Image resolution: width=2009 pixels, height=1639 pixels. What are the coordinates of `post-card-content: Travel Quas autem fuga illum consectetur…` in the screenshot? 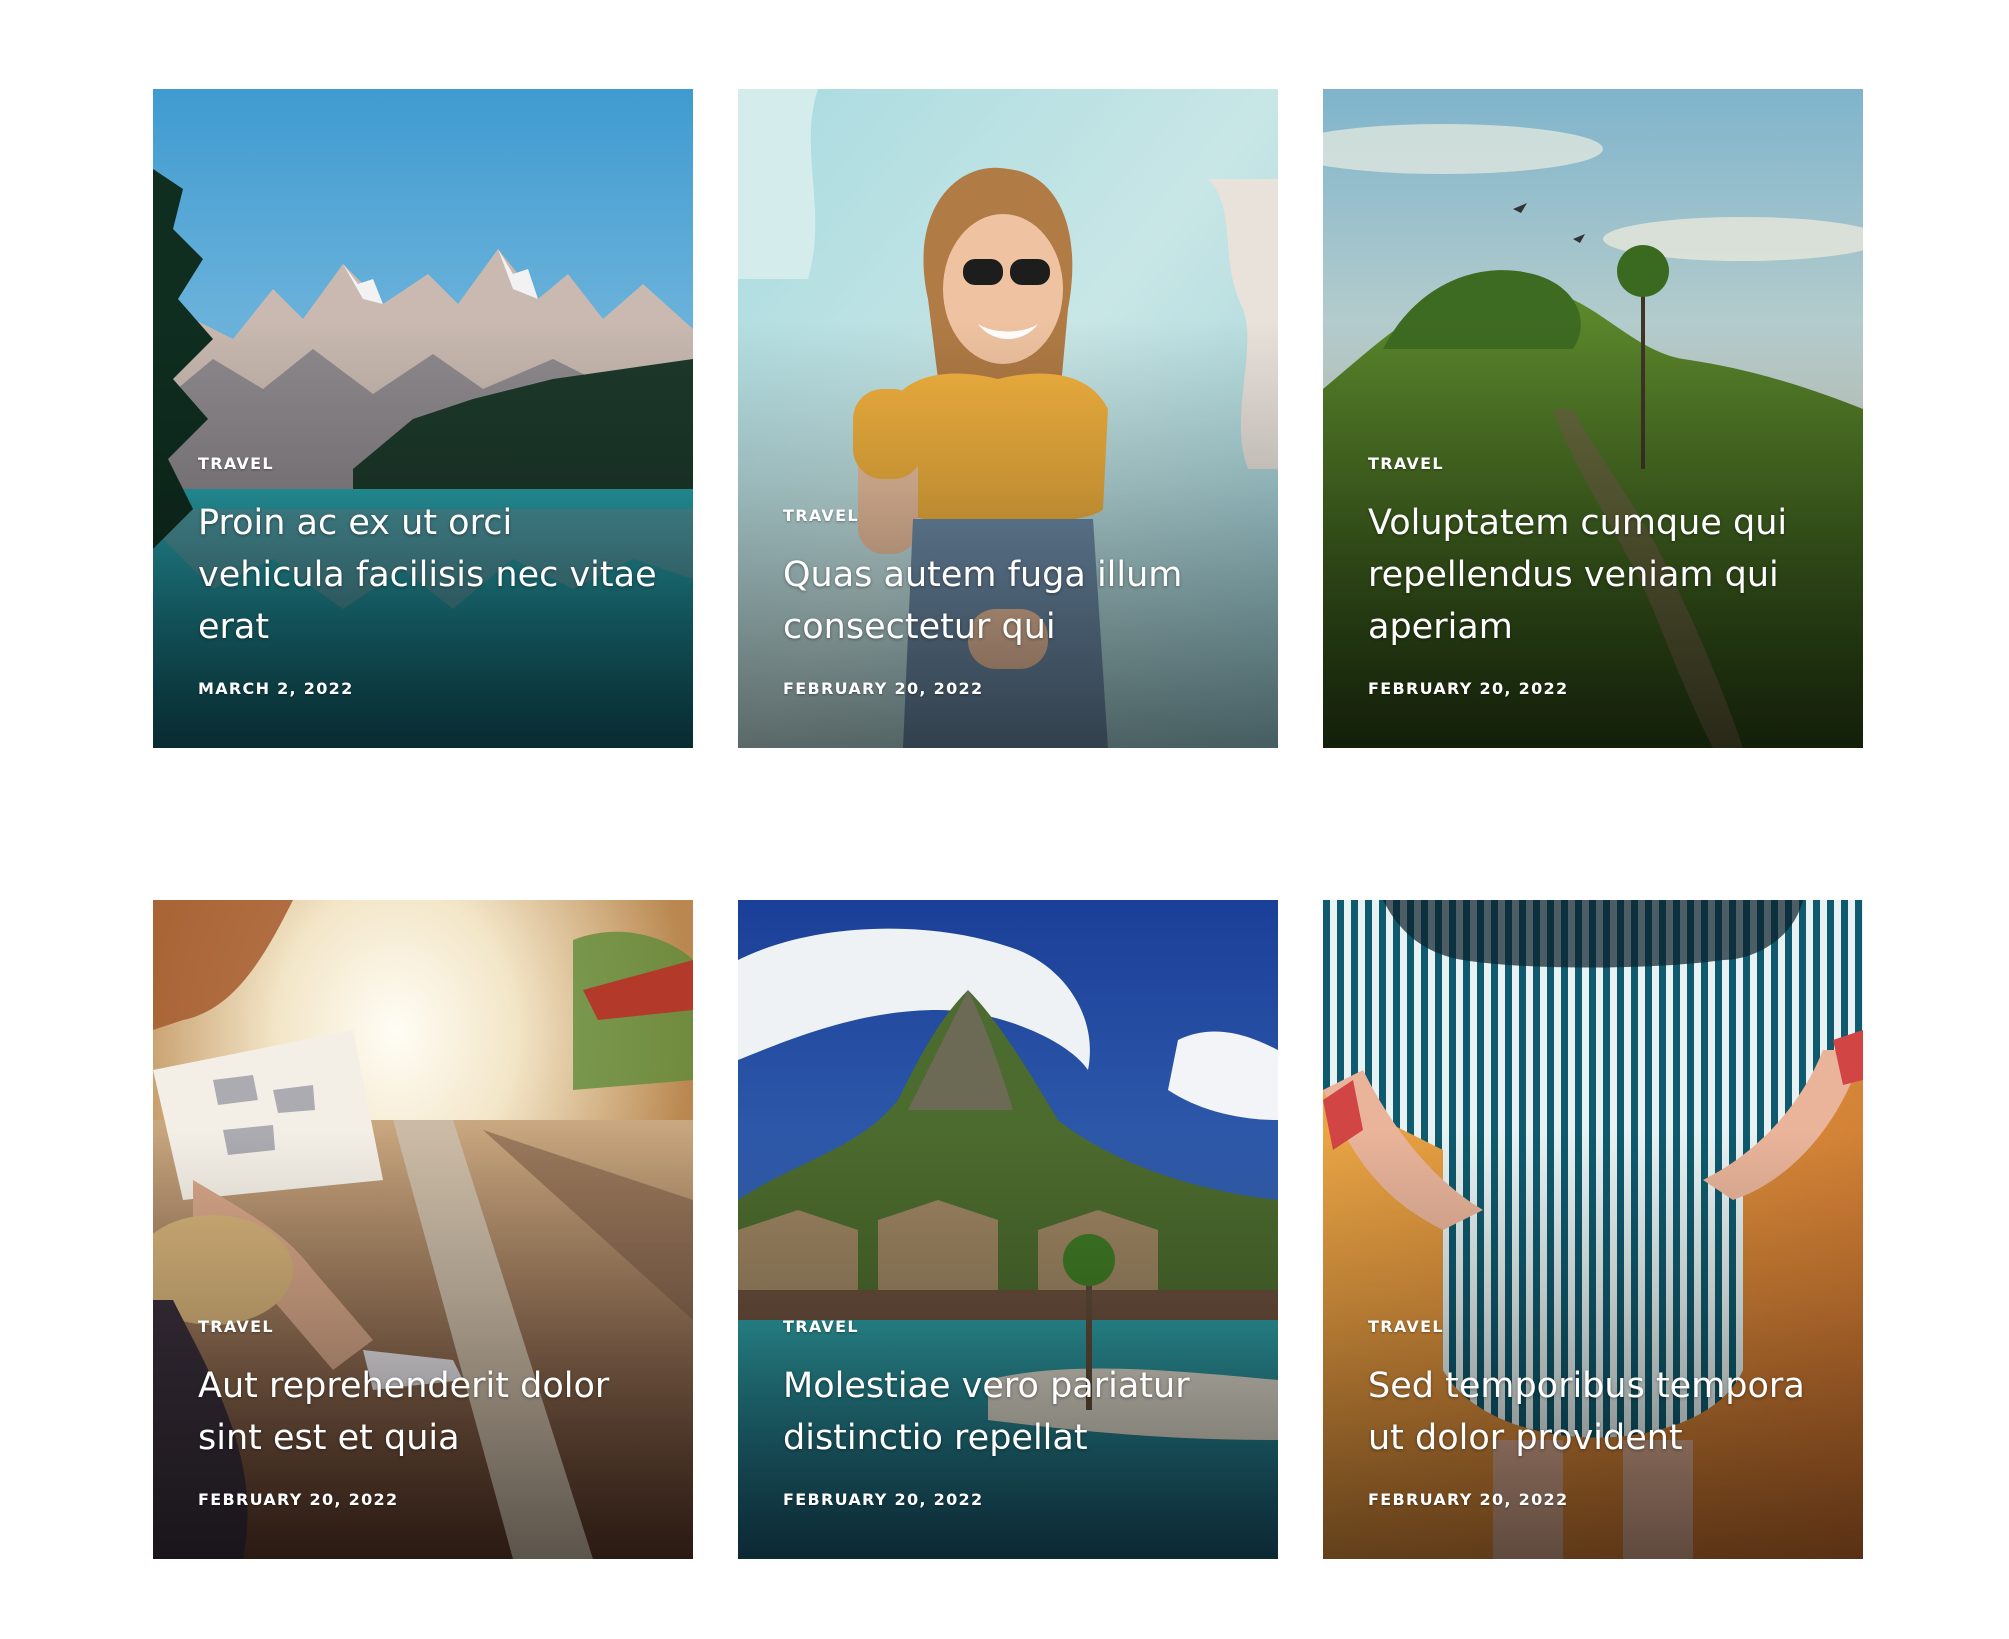 It's located at (1013, 602).